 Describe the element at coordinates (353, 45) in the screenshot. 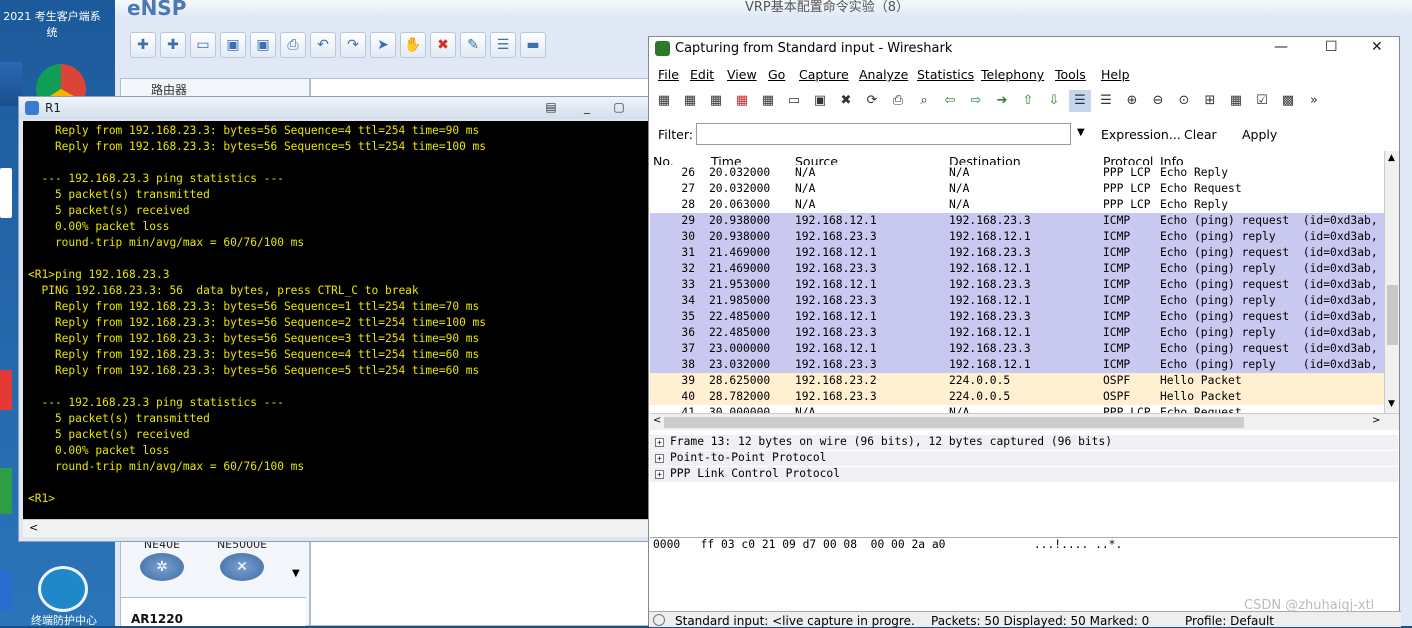

I see `redo-icon: ↷` at that location.